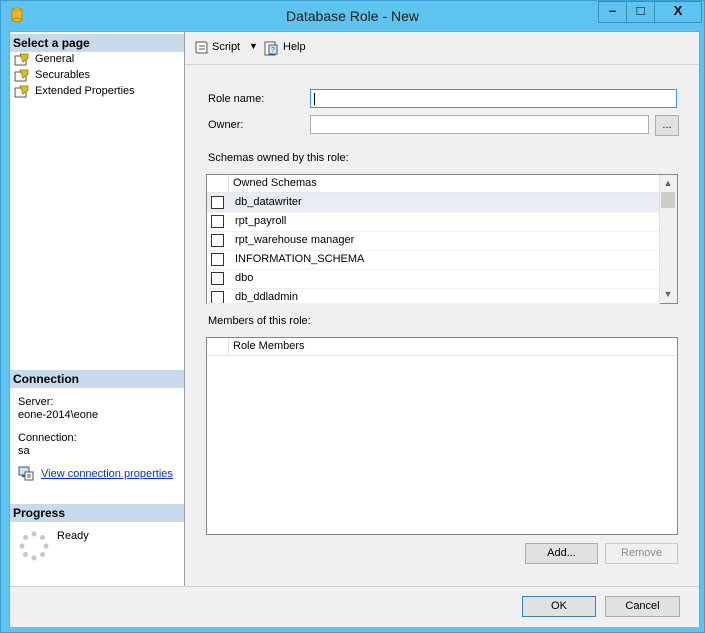 The image size is (705, 633). What do you see at coordinates (55, 59) in the screenshot?
I see `page-item-label: General` at bounding box center [55, 59].